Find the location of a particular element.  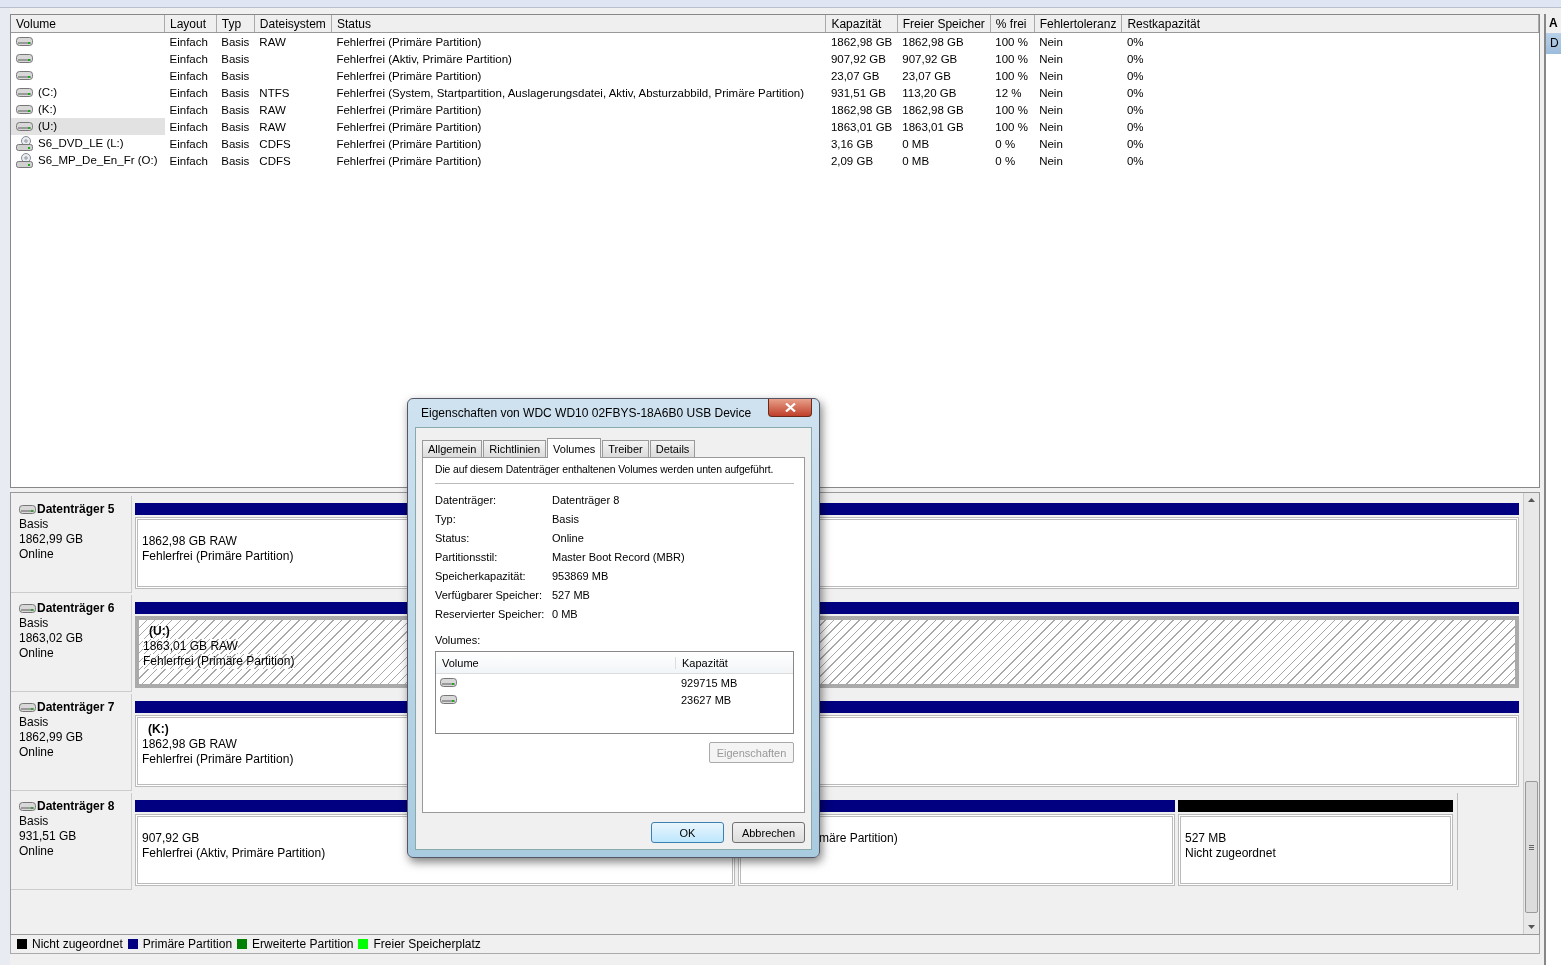

disk-name: Datenträger 6 is located at coordinates (76, 608).